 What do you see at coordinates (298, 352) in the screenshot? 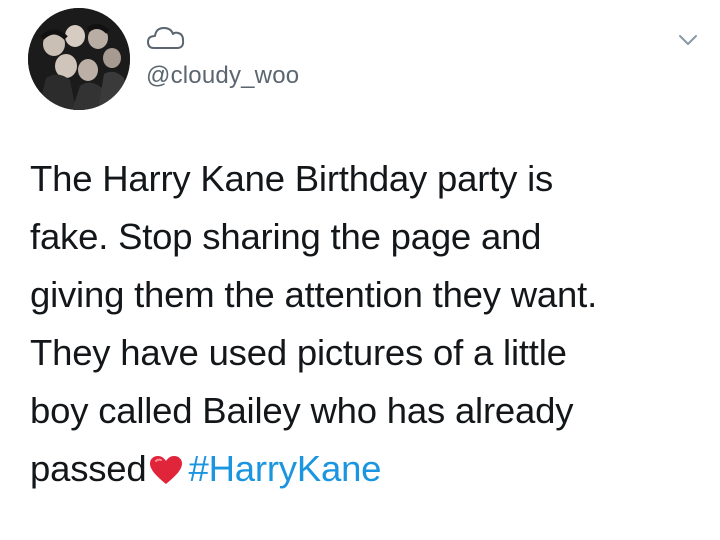
I see `tweet-text-line: They have used pictures of a little` at bounding box center [298, 352].